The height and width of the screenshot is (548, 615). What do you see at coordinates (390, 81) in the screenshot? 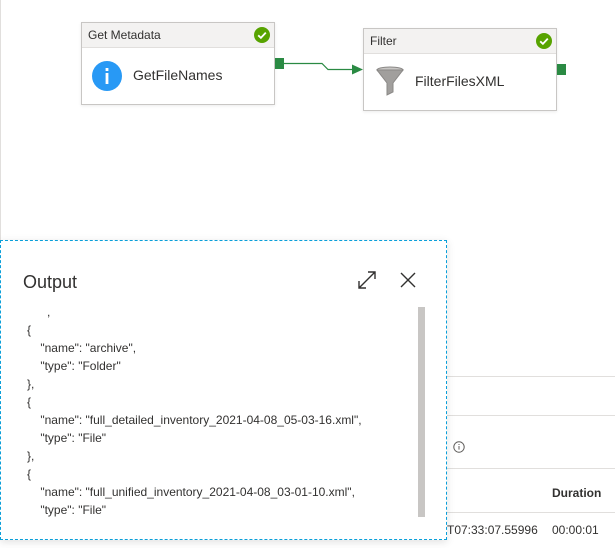
I see `funnel-icon` at bounding box center [390, 81].